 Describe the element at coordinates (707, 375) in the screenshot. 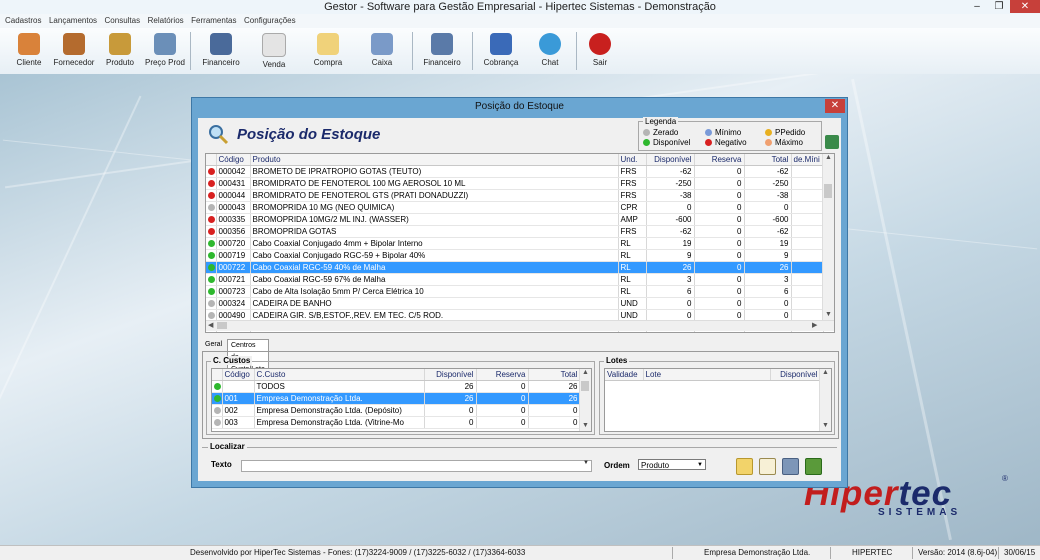

I see `lotes-header-lote: Lote` at that location.